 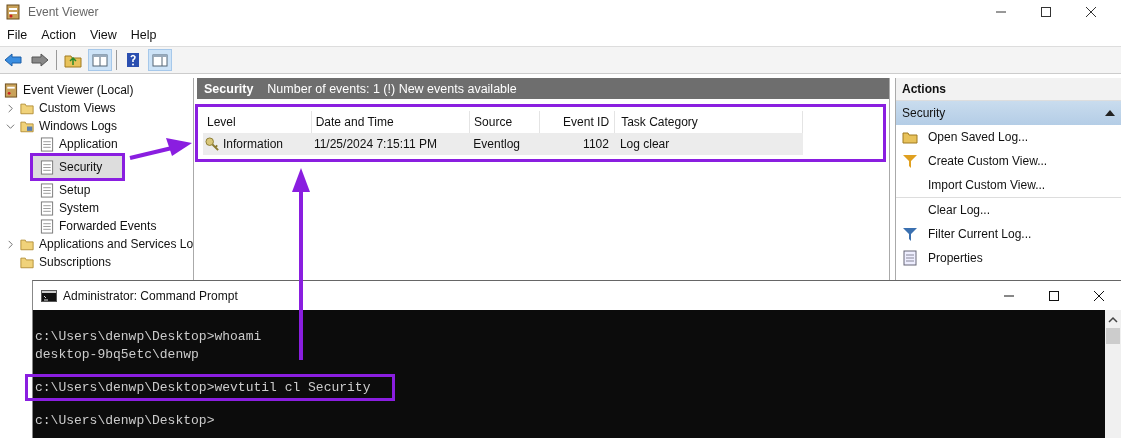 I want to click on command-item: Properties, so click(x=1008, y=258).